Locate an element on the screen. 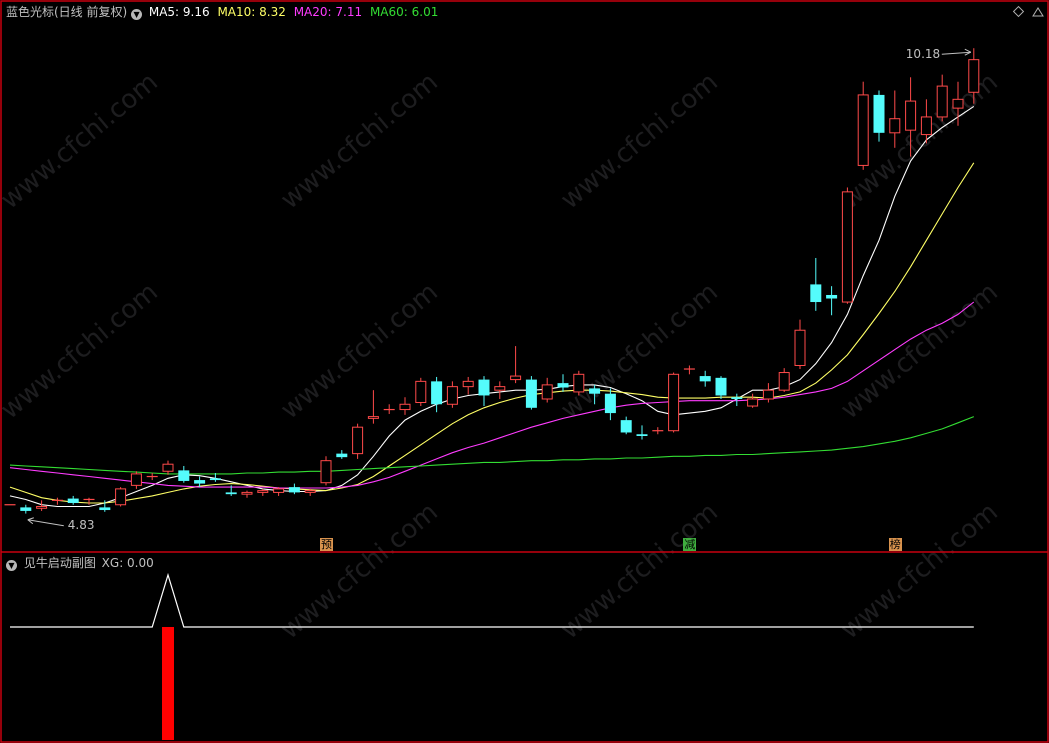 Image resolution: width=1049 pixels, height=743 pixels. sub-chart-title: 见牛启动副图 is located at coordinates (59, 563).